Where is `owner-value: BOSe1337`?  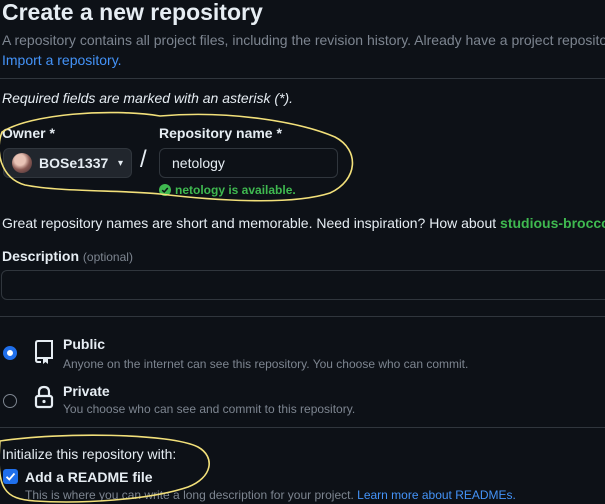 owner-value: BOSe1337 is located at coordinates (74, 163).